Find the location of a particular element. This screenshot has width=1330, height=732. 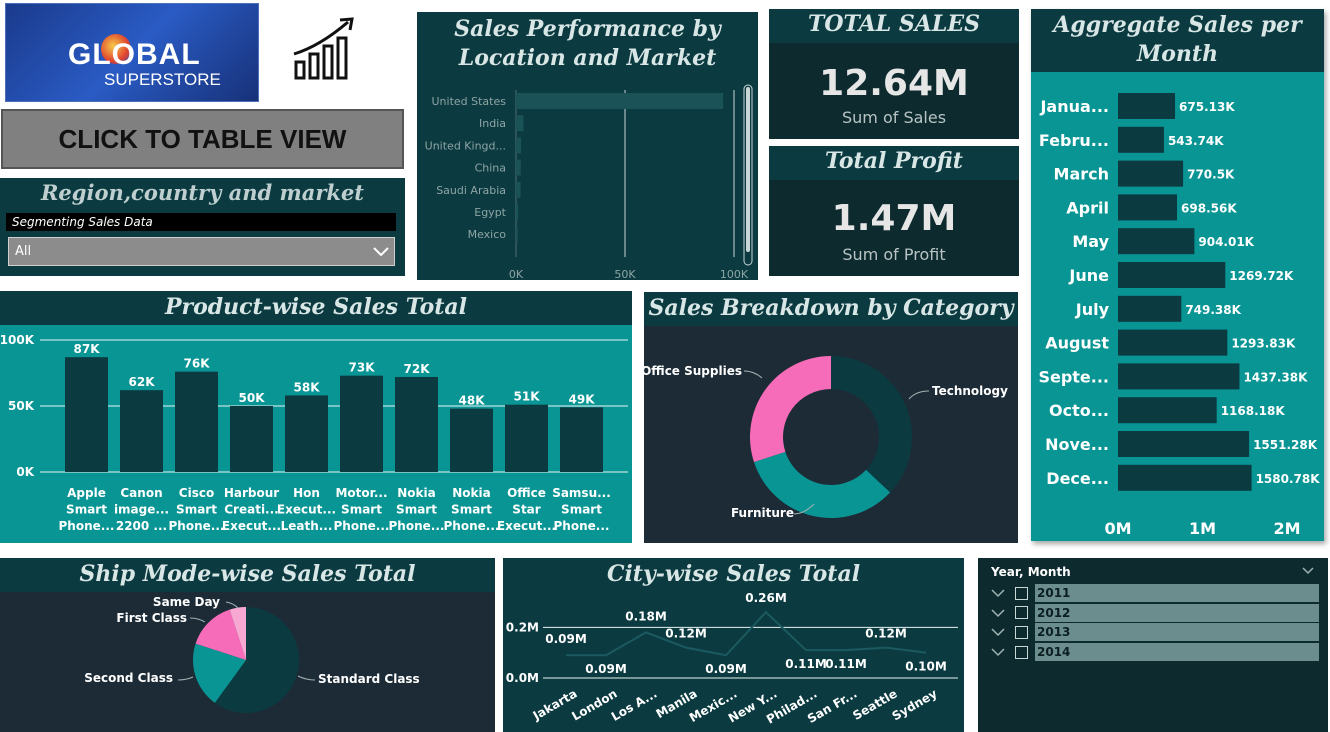

x-tick-label: 2M is located at coordinates (1286, 528).